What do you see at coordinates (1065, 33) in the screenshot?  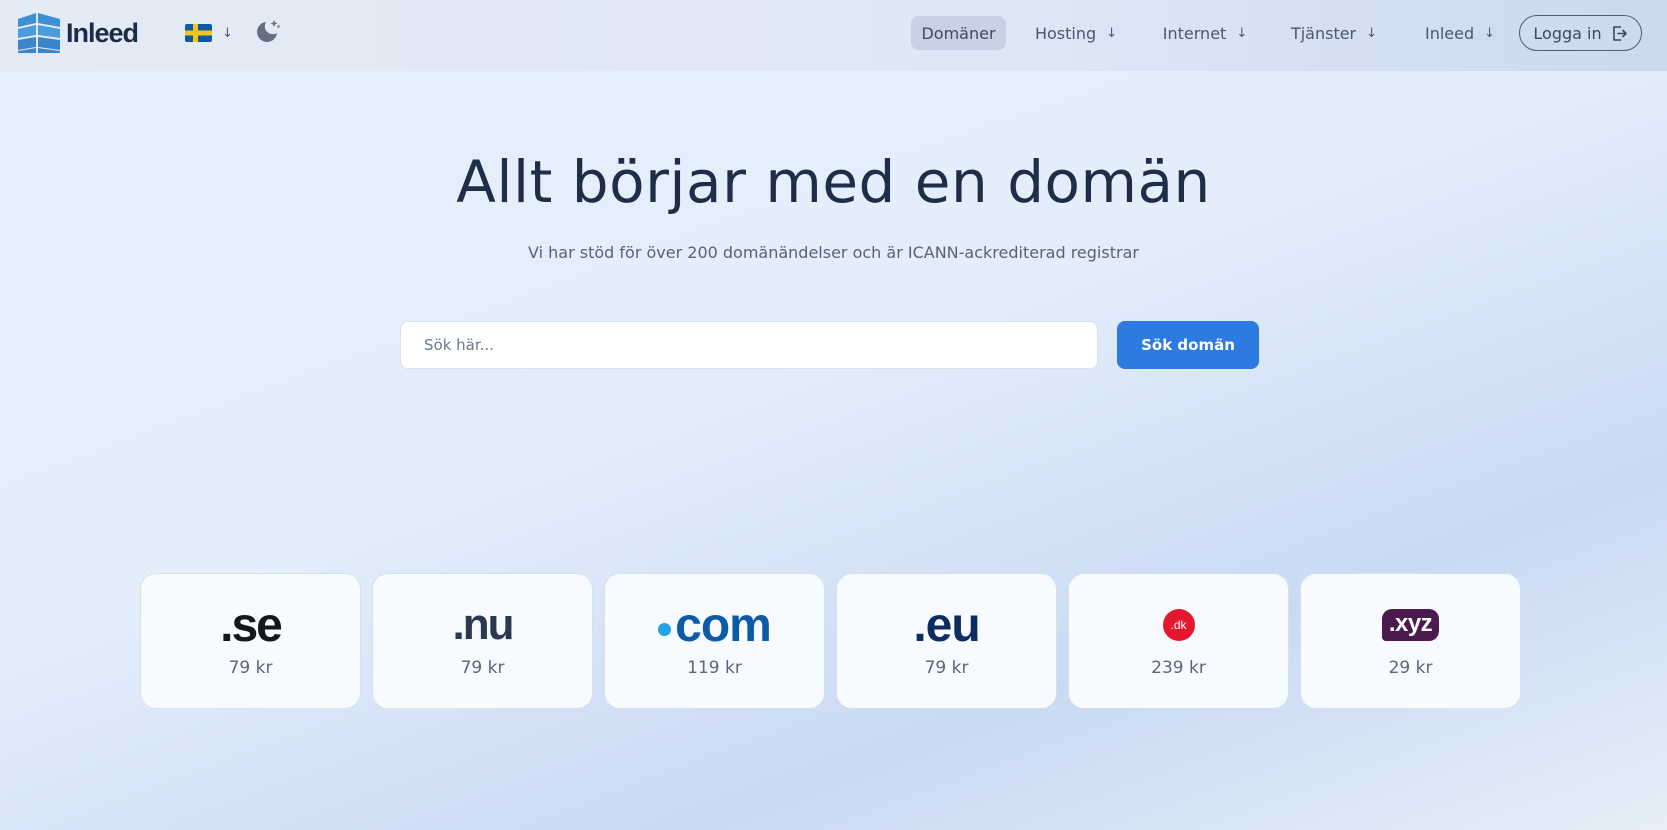 I see `nav-hosting-label: Hosting` at bounding box center [1065, 33].